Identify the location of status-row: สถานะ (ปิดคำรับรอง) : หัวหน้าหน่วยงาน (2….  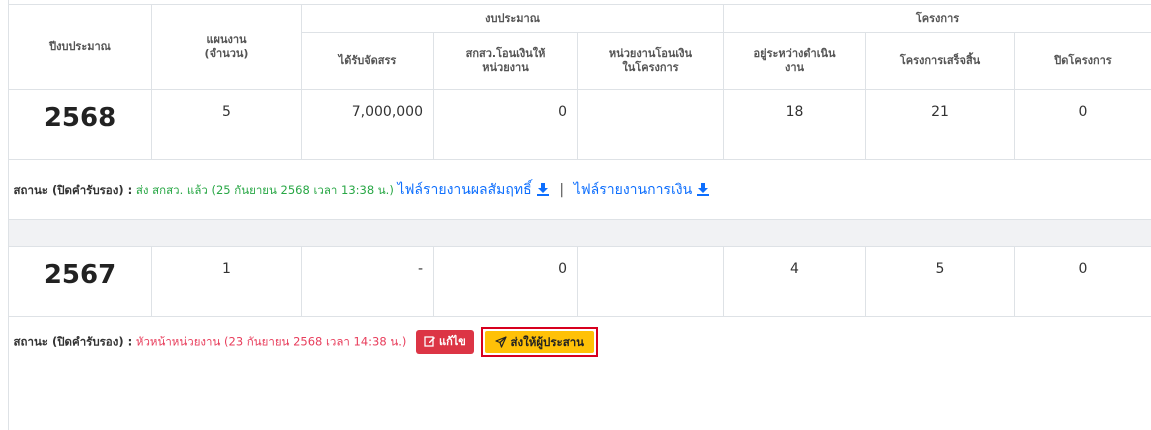
(579, 345).